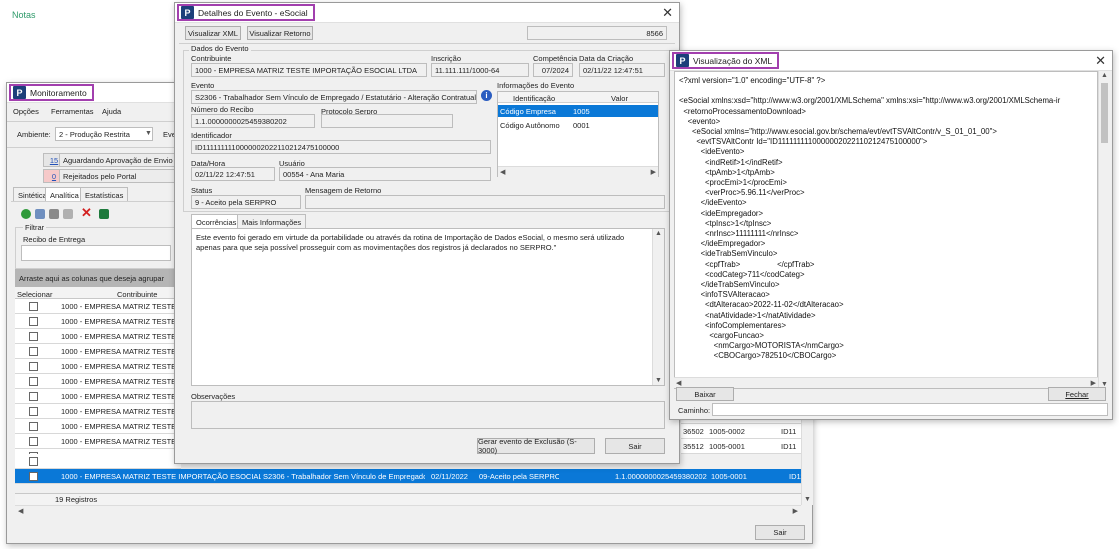  Describe the element at coordinates (581, 125) in the screenshot. I see `info-row-autonomo-valor: 0001` at that location.